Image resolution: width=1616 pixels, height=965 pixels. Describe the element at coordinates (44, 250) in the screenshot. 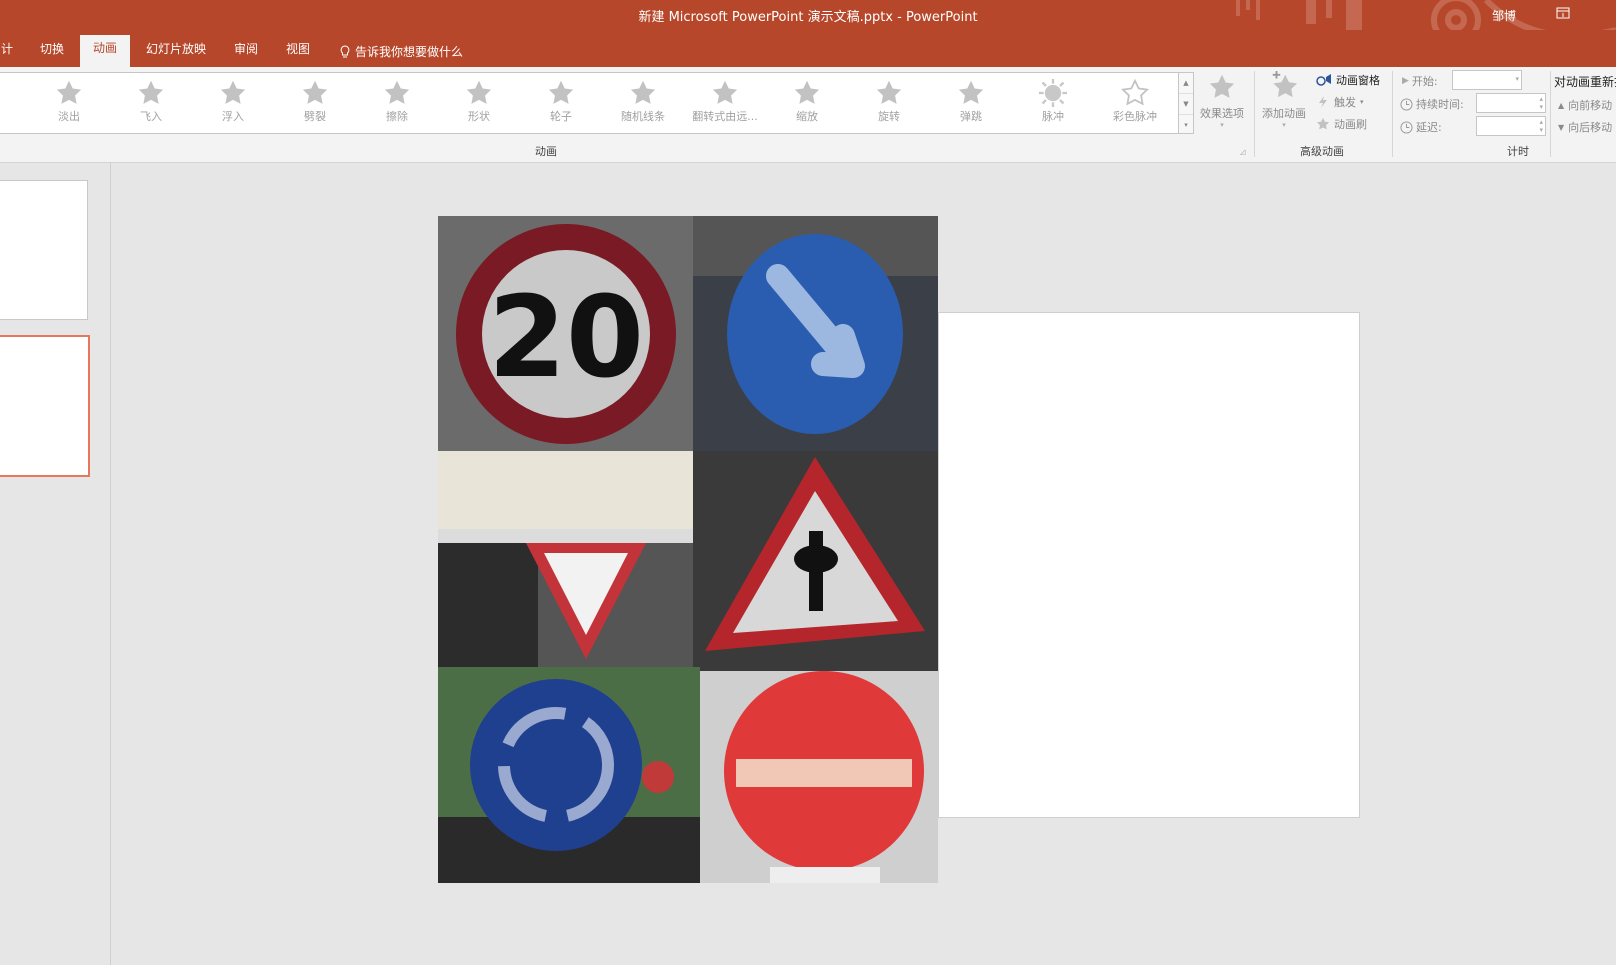

I see `slide-thumbnail` at that location.